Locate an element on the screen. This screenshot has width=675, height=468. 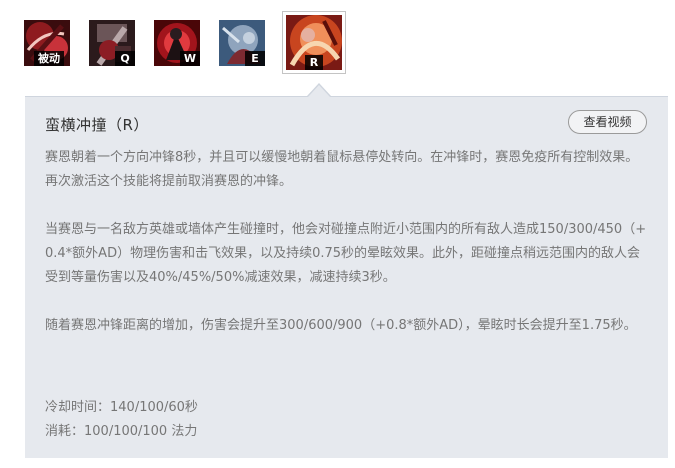
cost-text: 消耗：100/100/100 法力 is located at coordinates (121, 431).